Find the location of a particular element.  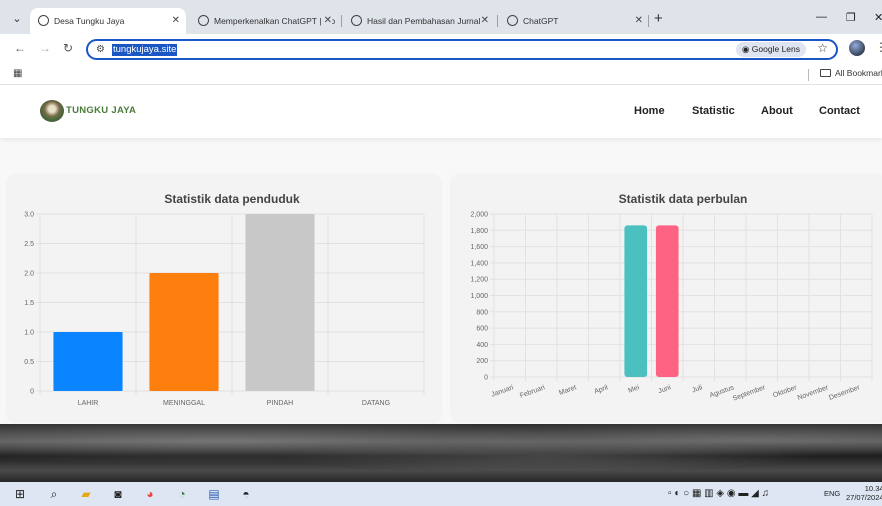

bar-meninggal is located at coordinates (184, 332).